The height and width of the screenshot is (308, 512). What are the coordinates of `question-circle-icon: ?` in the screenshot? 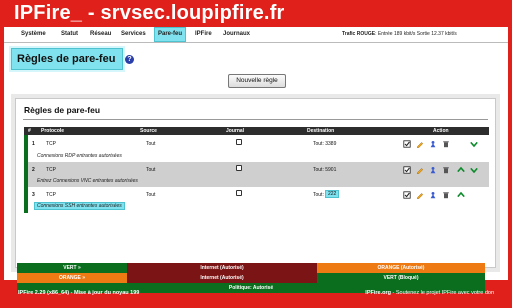 It's located at (129, 59).